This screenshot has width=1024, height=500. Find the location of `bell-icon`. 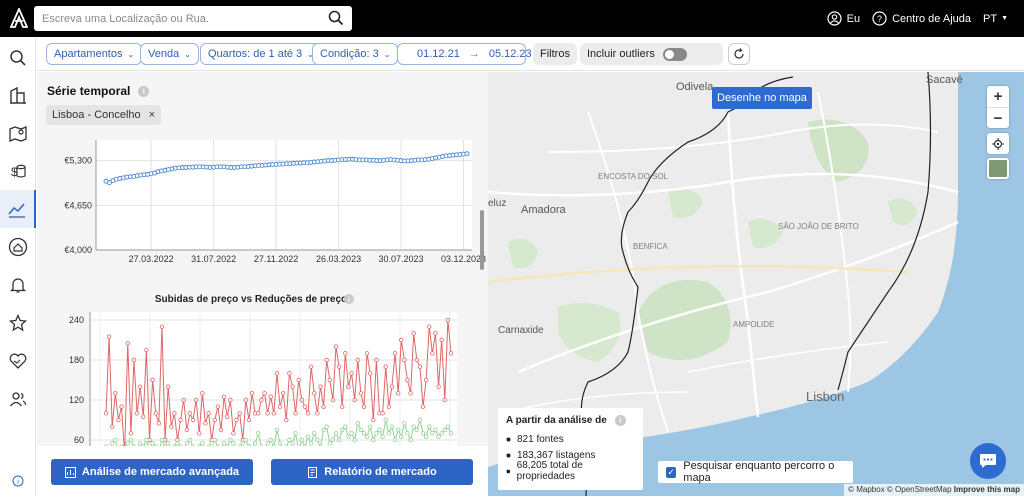

bell-icon is located at coordinates (18, 285).